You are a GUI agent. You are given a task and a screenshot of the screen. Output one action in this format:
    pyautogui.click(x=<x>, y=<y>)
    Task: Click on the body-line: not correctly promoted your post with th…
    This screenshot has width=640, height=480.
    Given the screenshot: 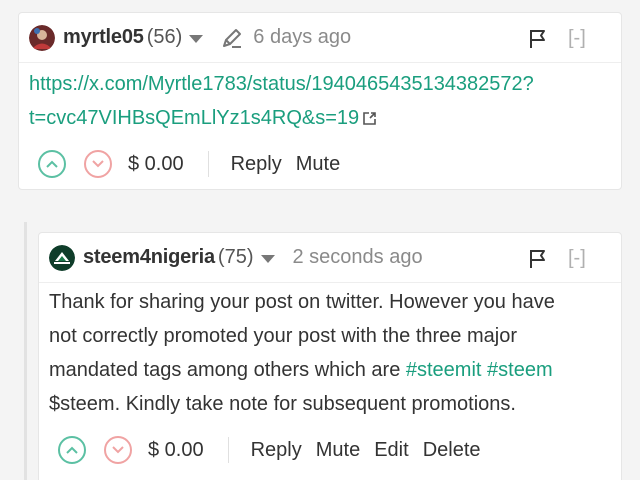 What is the action you would take?
    pyautogui.click(x=283, y=336)
    